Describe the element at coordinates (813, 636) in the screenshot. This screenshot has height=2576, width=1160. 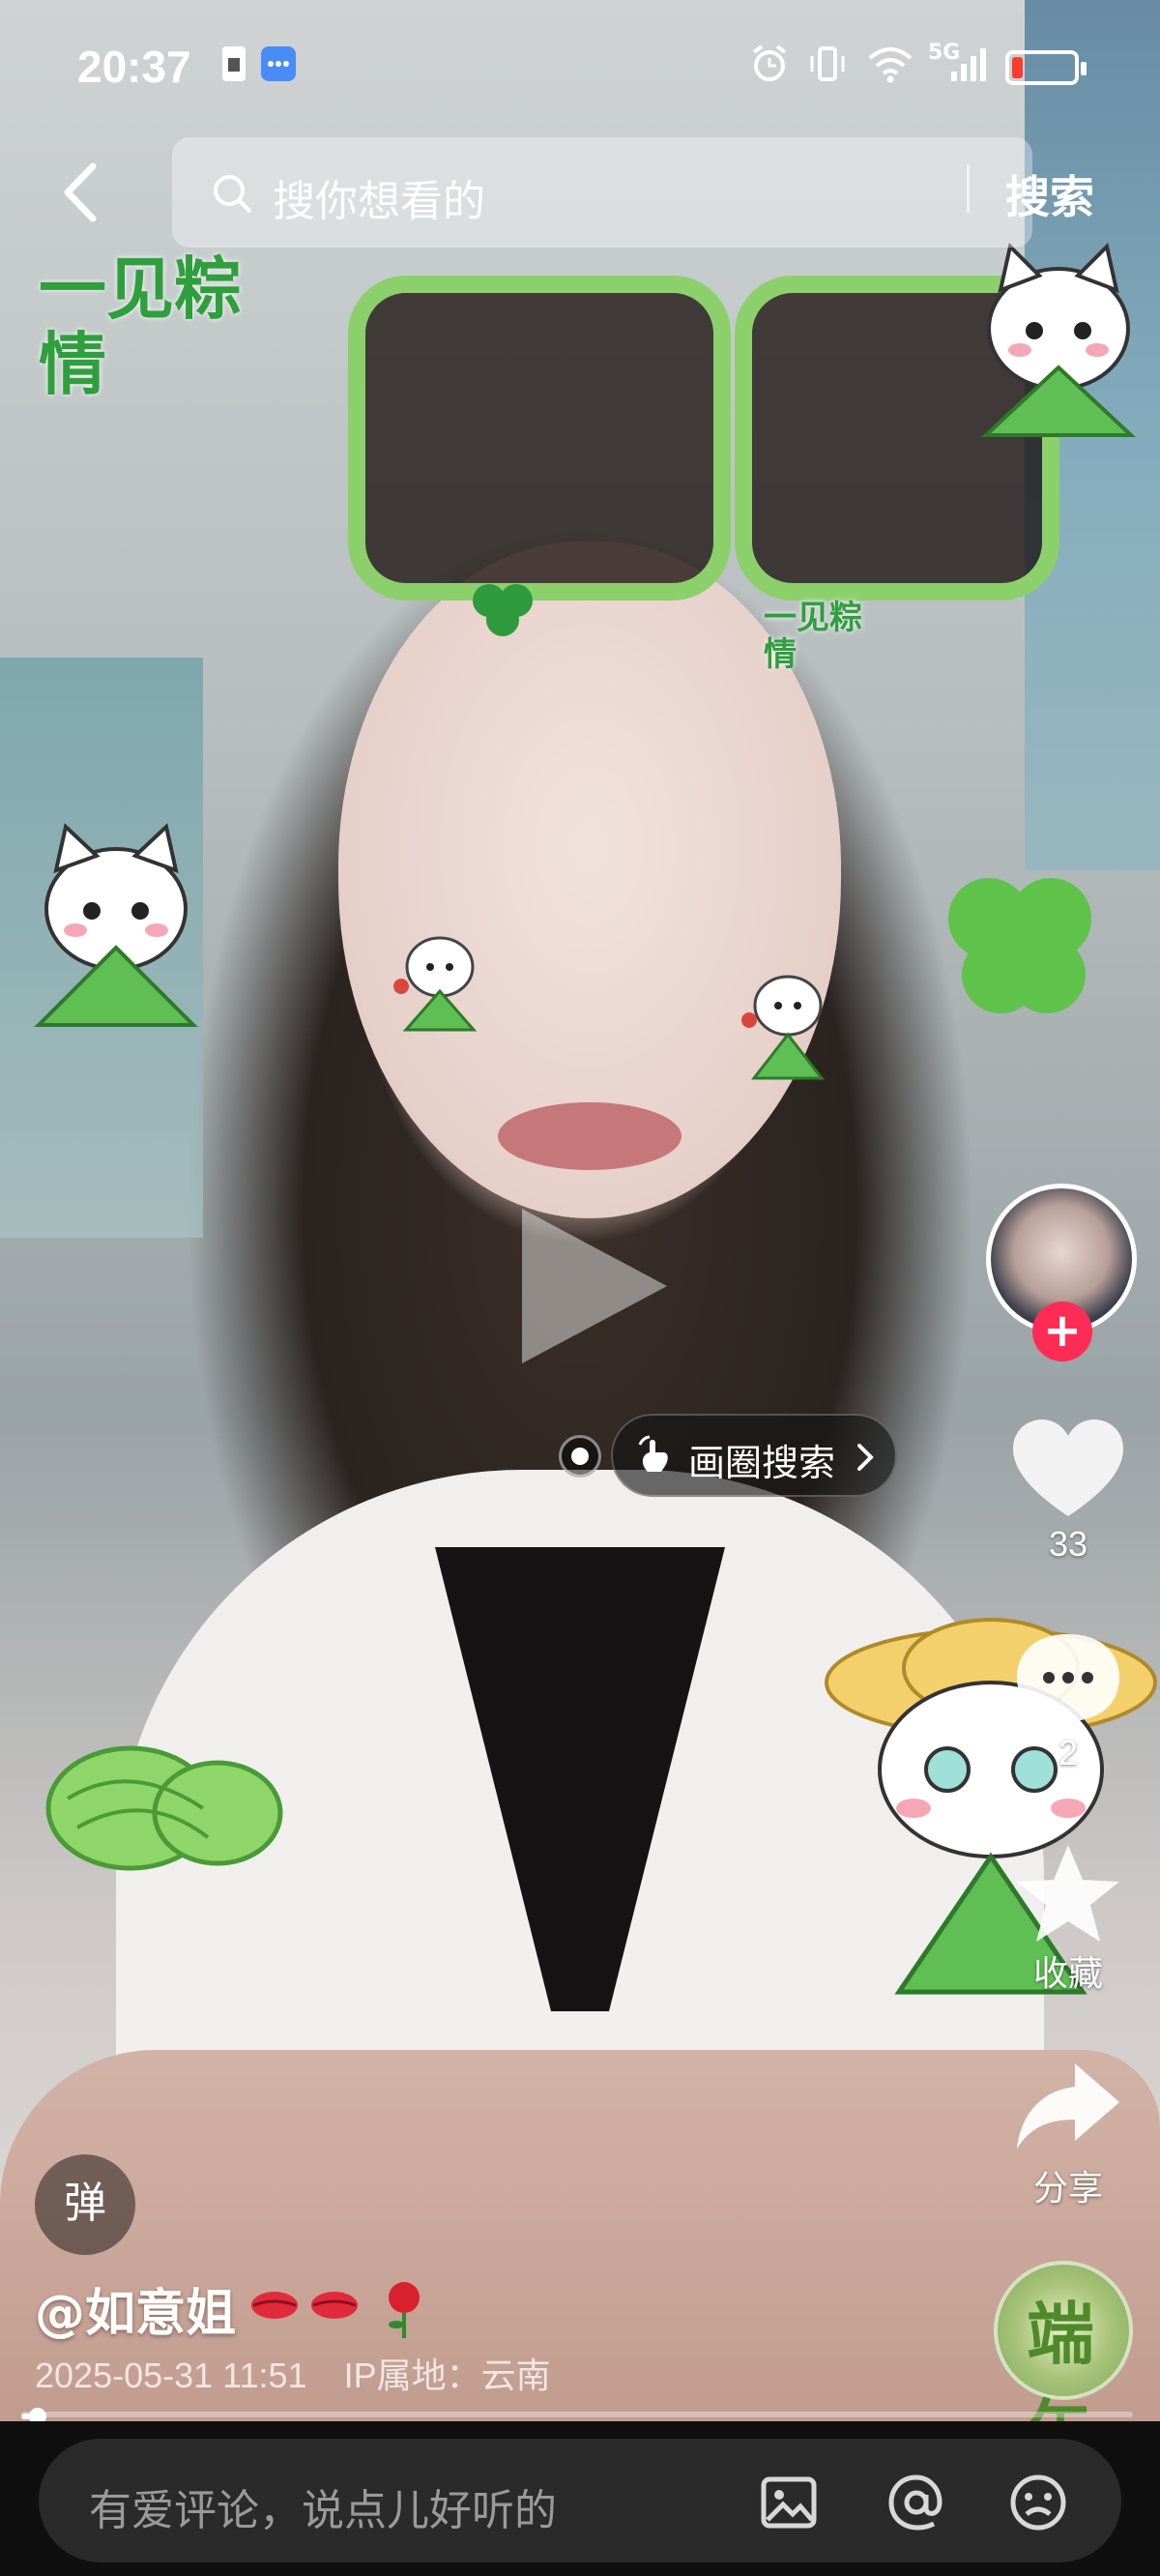
I see `face-text-sticker: 一见粽情` at that location.